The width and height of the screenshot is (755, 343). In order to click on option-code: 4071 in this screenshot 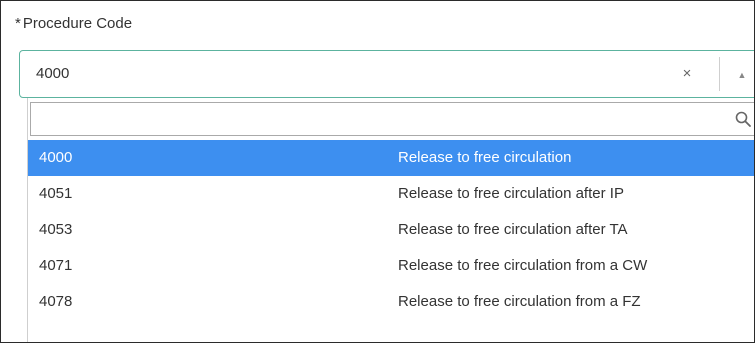, I will do `click(56, 265)`.